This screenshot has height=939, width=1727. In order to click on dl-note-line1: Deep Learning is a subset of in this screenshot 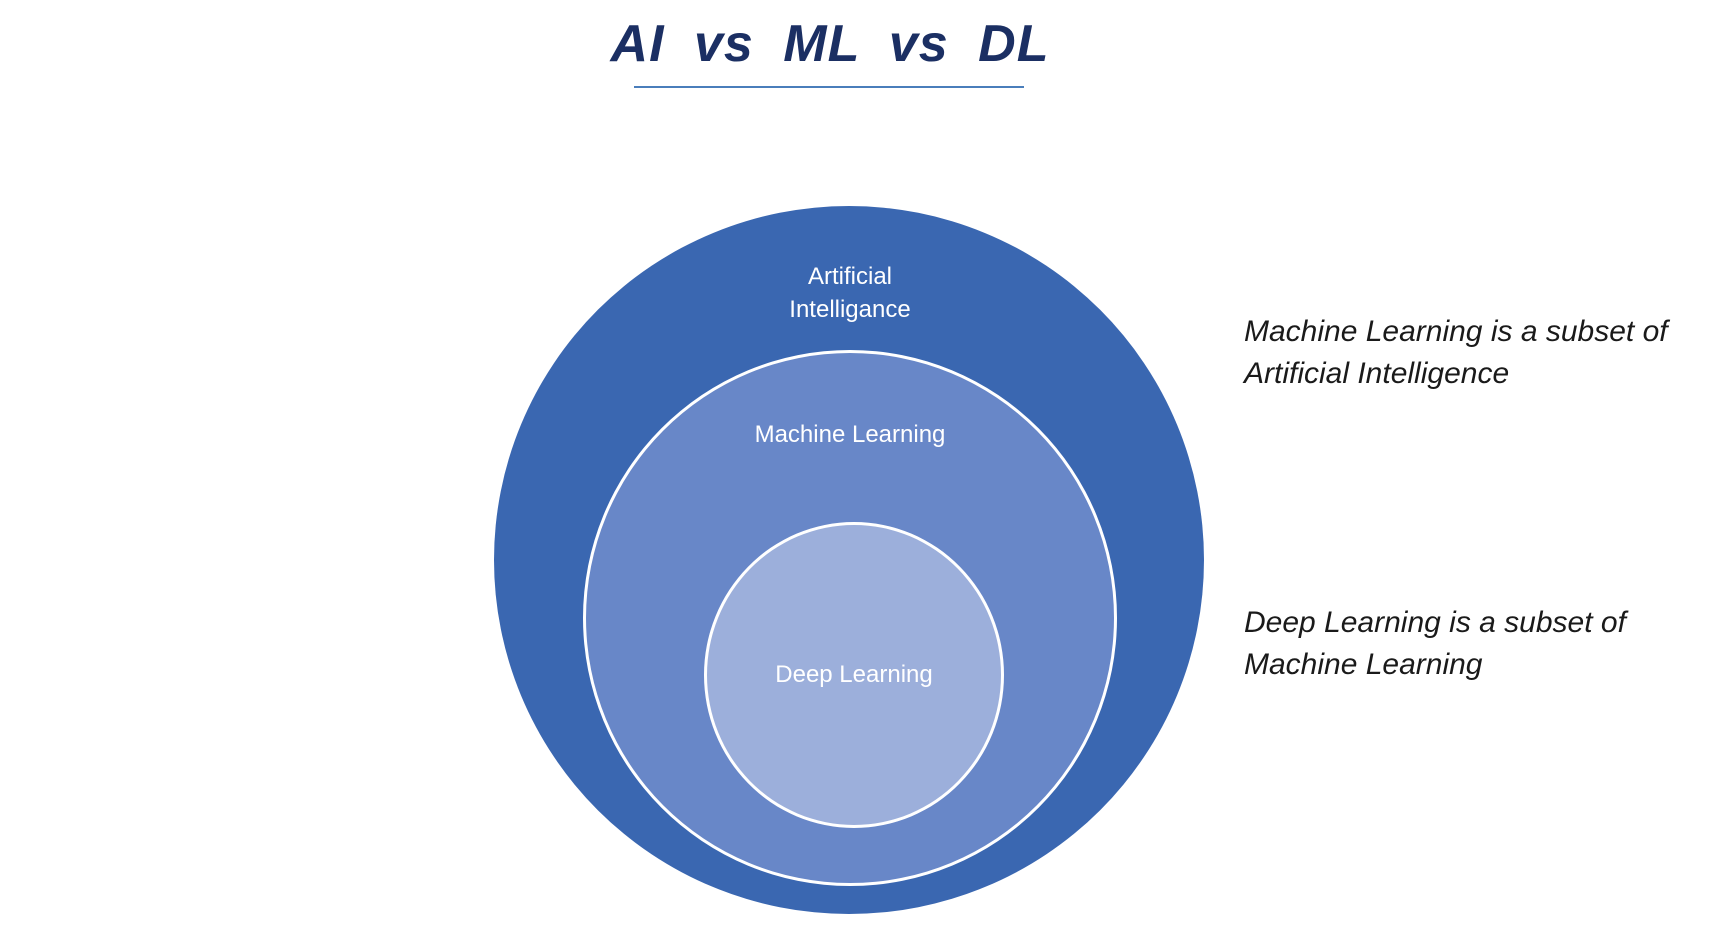, I will do `click(1435, 622)`.